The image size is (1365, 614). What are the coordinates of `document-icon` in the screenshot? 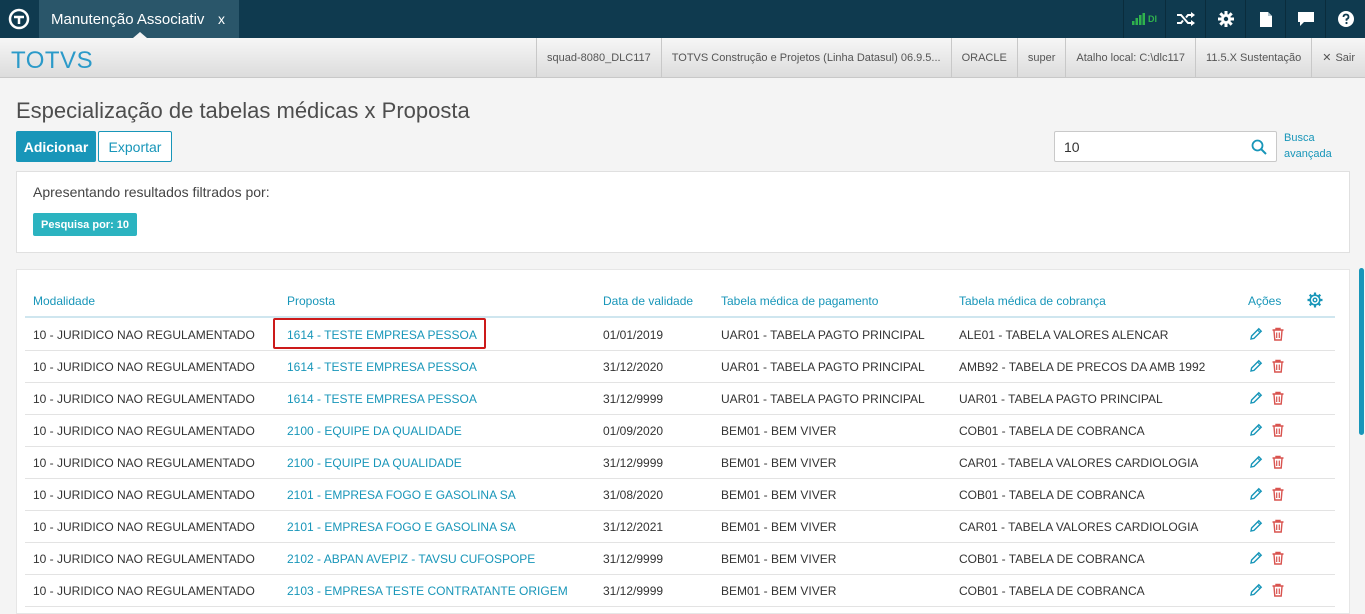 It's located at (1265, 19).